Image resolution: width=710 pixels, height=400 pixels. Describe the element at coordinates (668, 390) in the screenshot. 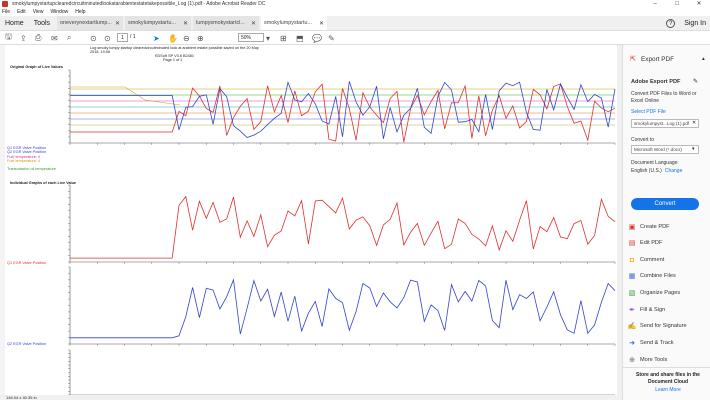

I see `learn-more-link: Learn More` at that location.